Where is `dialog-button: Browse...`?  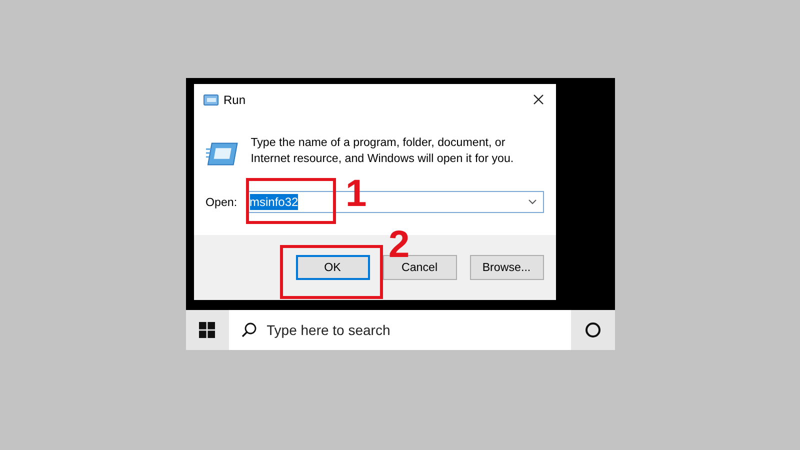 dialog-button: Browse... is located at coordinates (507, 267).